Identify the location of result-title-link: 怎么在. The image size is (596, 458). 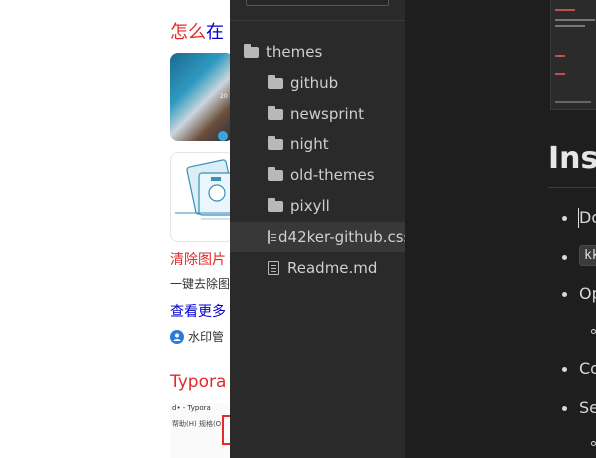
(197, 31).